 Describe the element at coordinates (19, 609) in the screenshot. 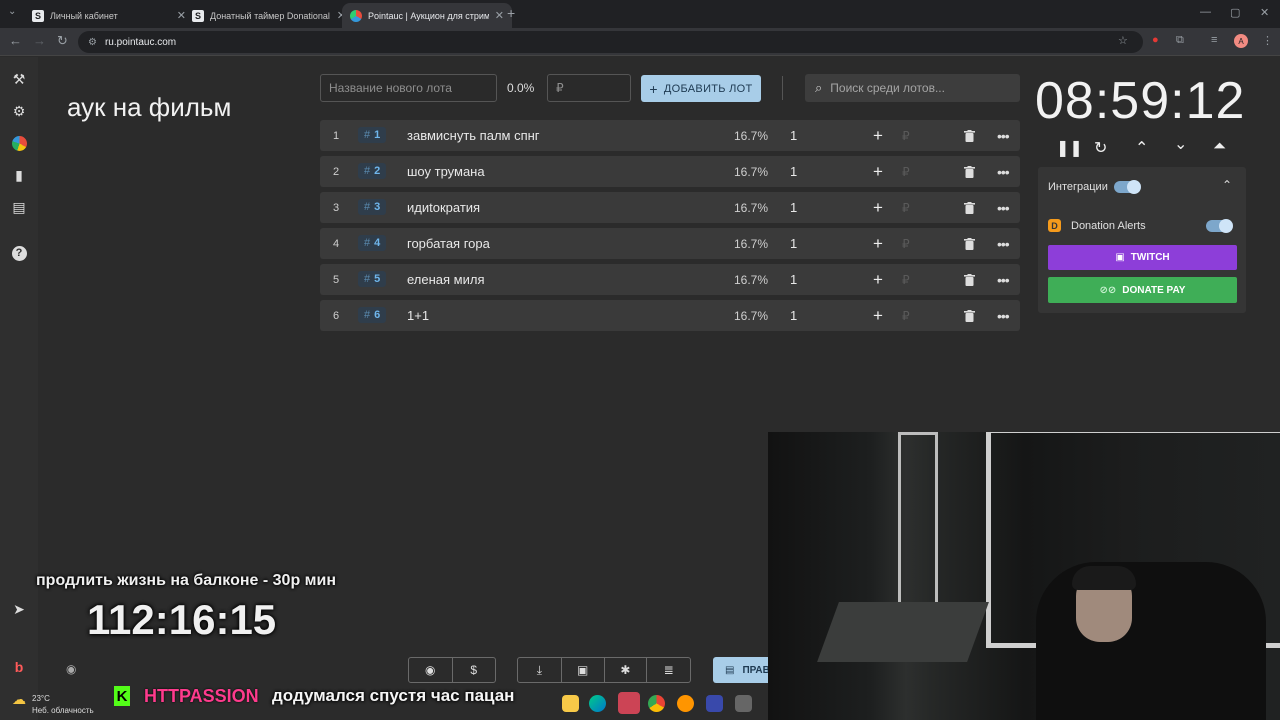

I see `telegram-icon: ➤` at that location.